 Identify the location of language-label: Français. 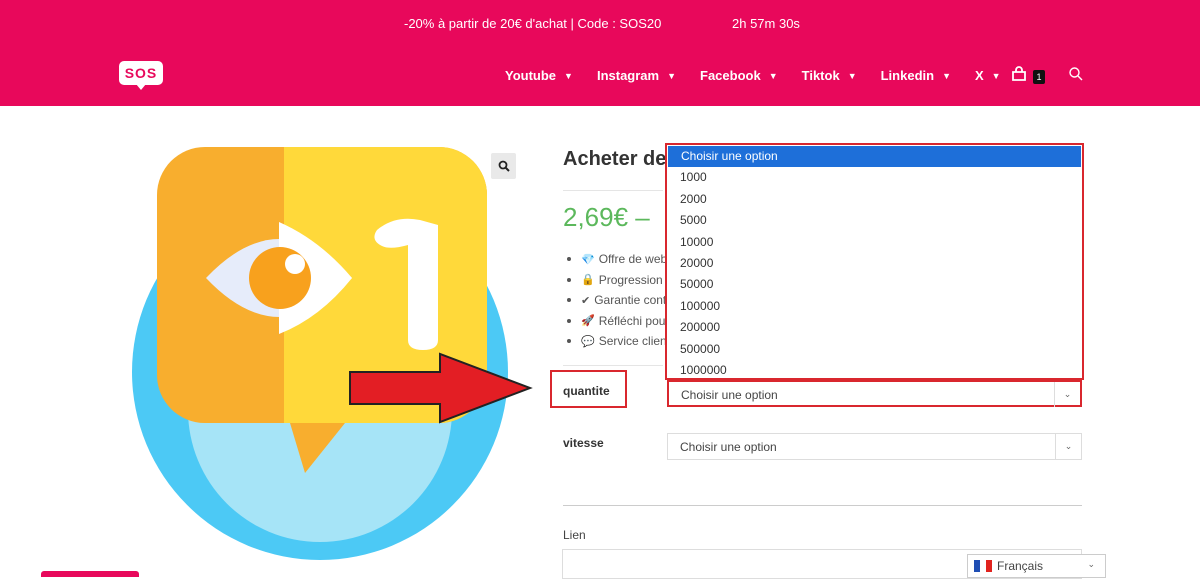
(1020, 566).